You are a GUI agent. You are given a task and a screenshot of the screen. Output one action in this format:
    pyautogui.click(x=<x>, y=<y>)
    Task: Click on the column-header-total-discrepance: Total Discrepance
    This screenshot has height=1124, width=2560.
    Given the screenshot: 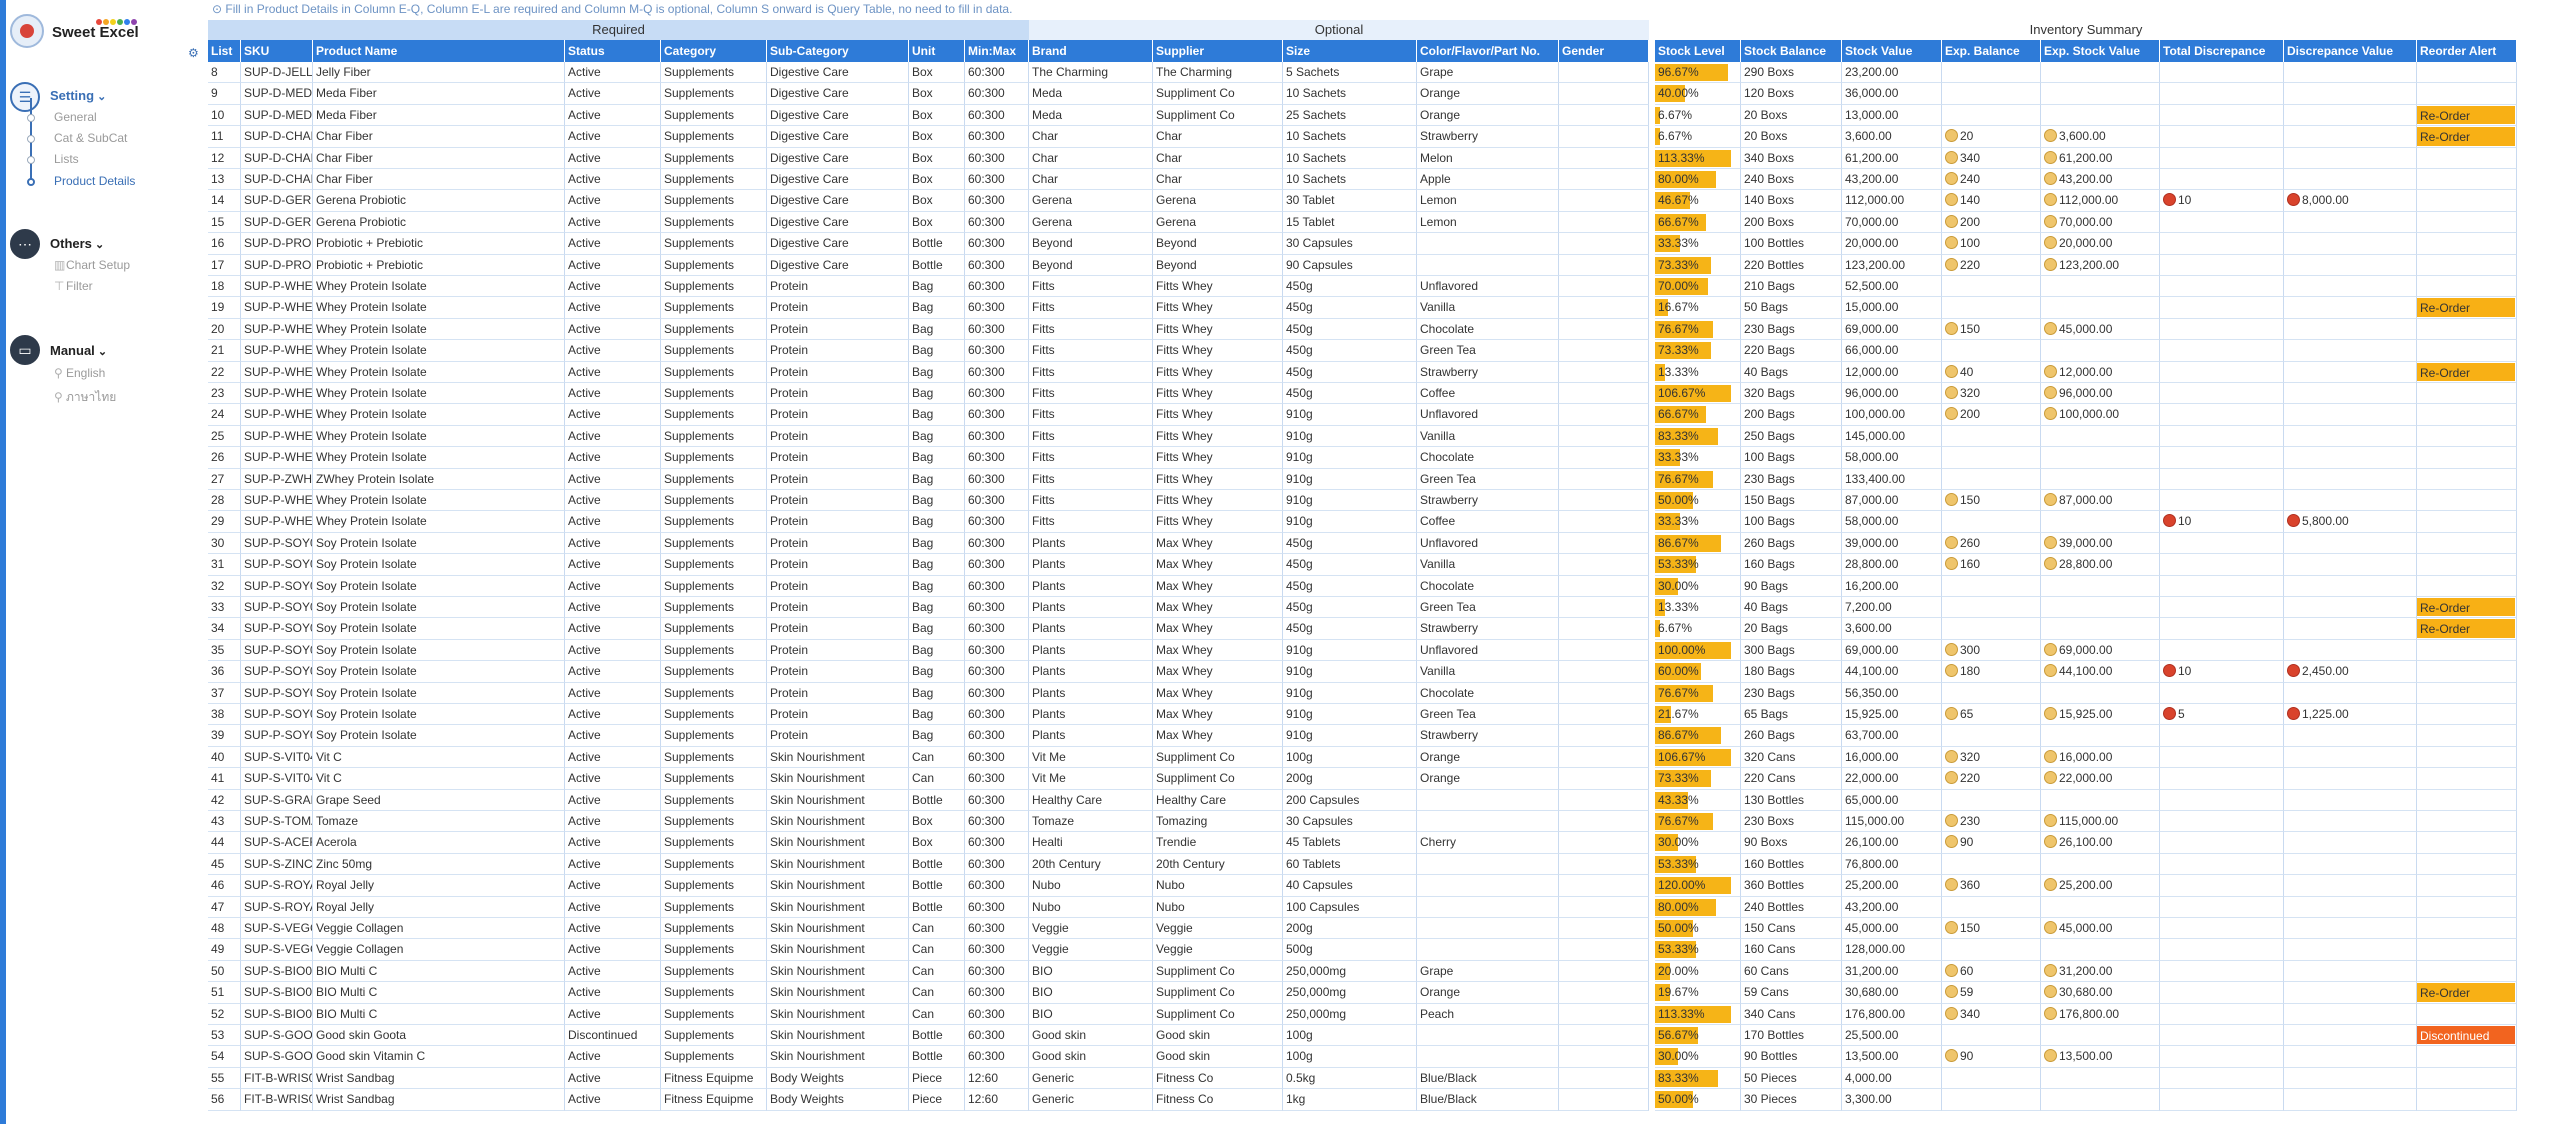 What is the action you would take?
    pyautogui.click(x=2222, y=51)
    